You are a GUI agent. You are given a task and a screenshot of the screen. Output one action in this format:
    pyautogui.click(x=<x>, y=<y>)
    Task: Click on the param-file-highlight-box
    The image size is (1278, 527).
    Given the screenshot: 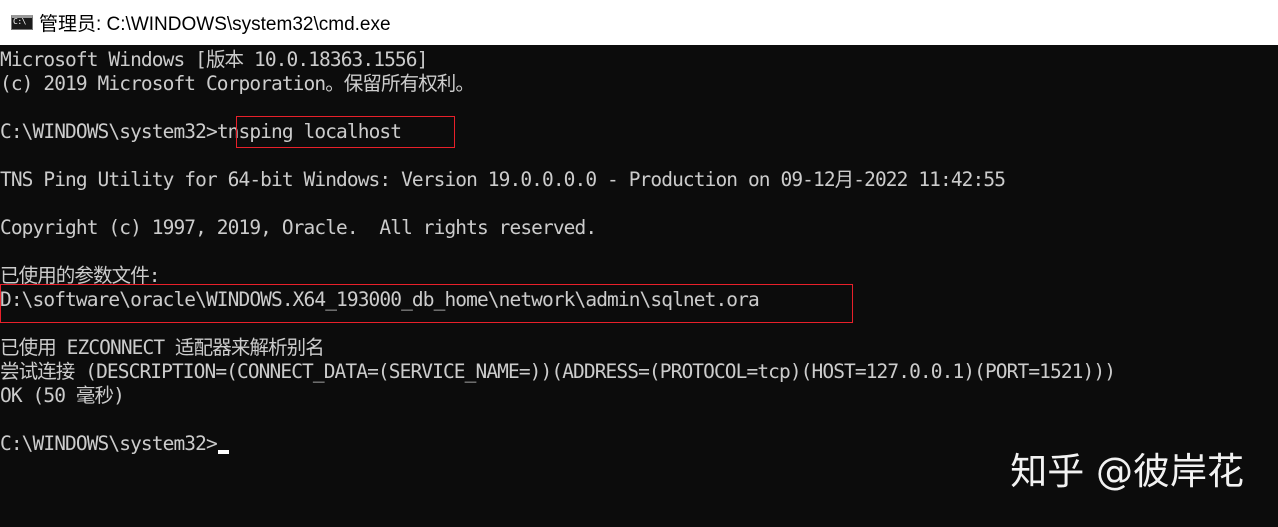 What is the action you would take?
    pyautogui.click(x=426, y=303)
    